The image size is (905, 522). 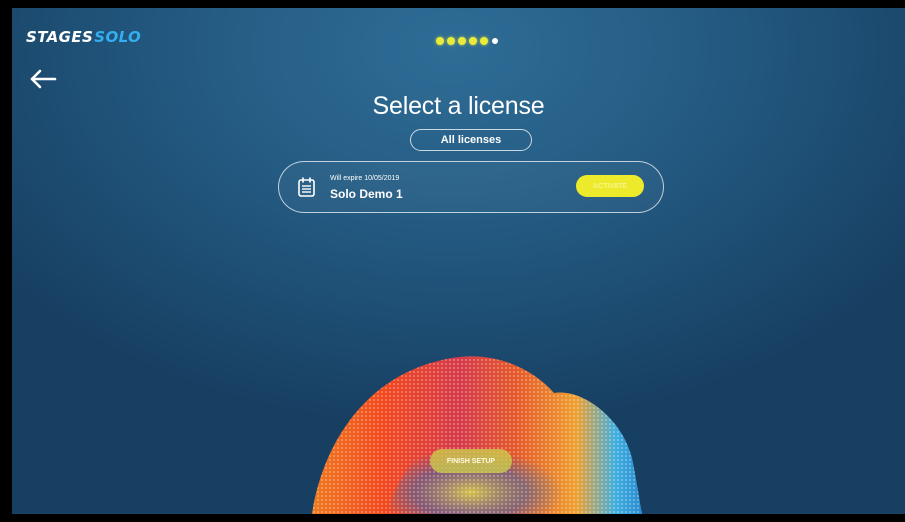 I want to click on 3d-mesh-graphic, so click(x=477, y=435).